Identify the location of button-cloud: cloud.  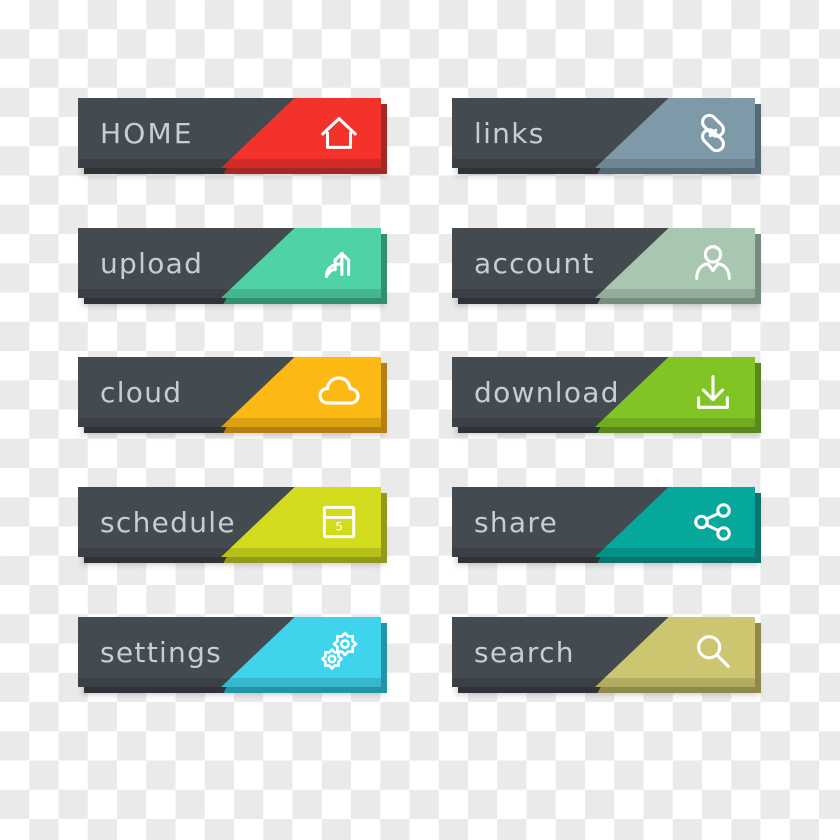
(232, 396).